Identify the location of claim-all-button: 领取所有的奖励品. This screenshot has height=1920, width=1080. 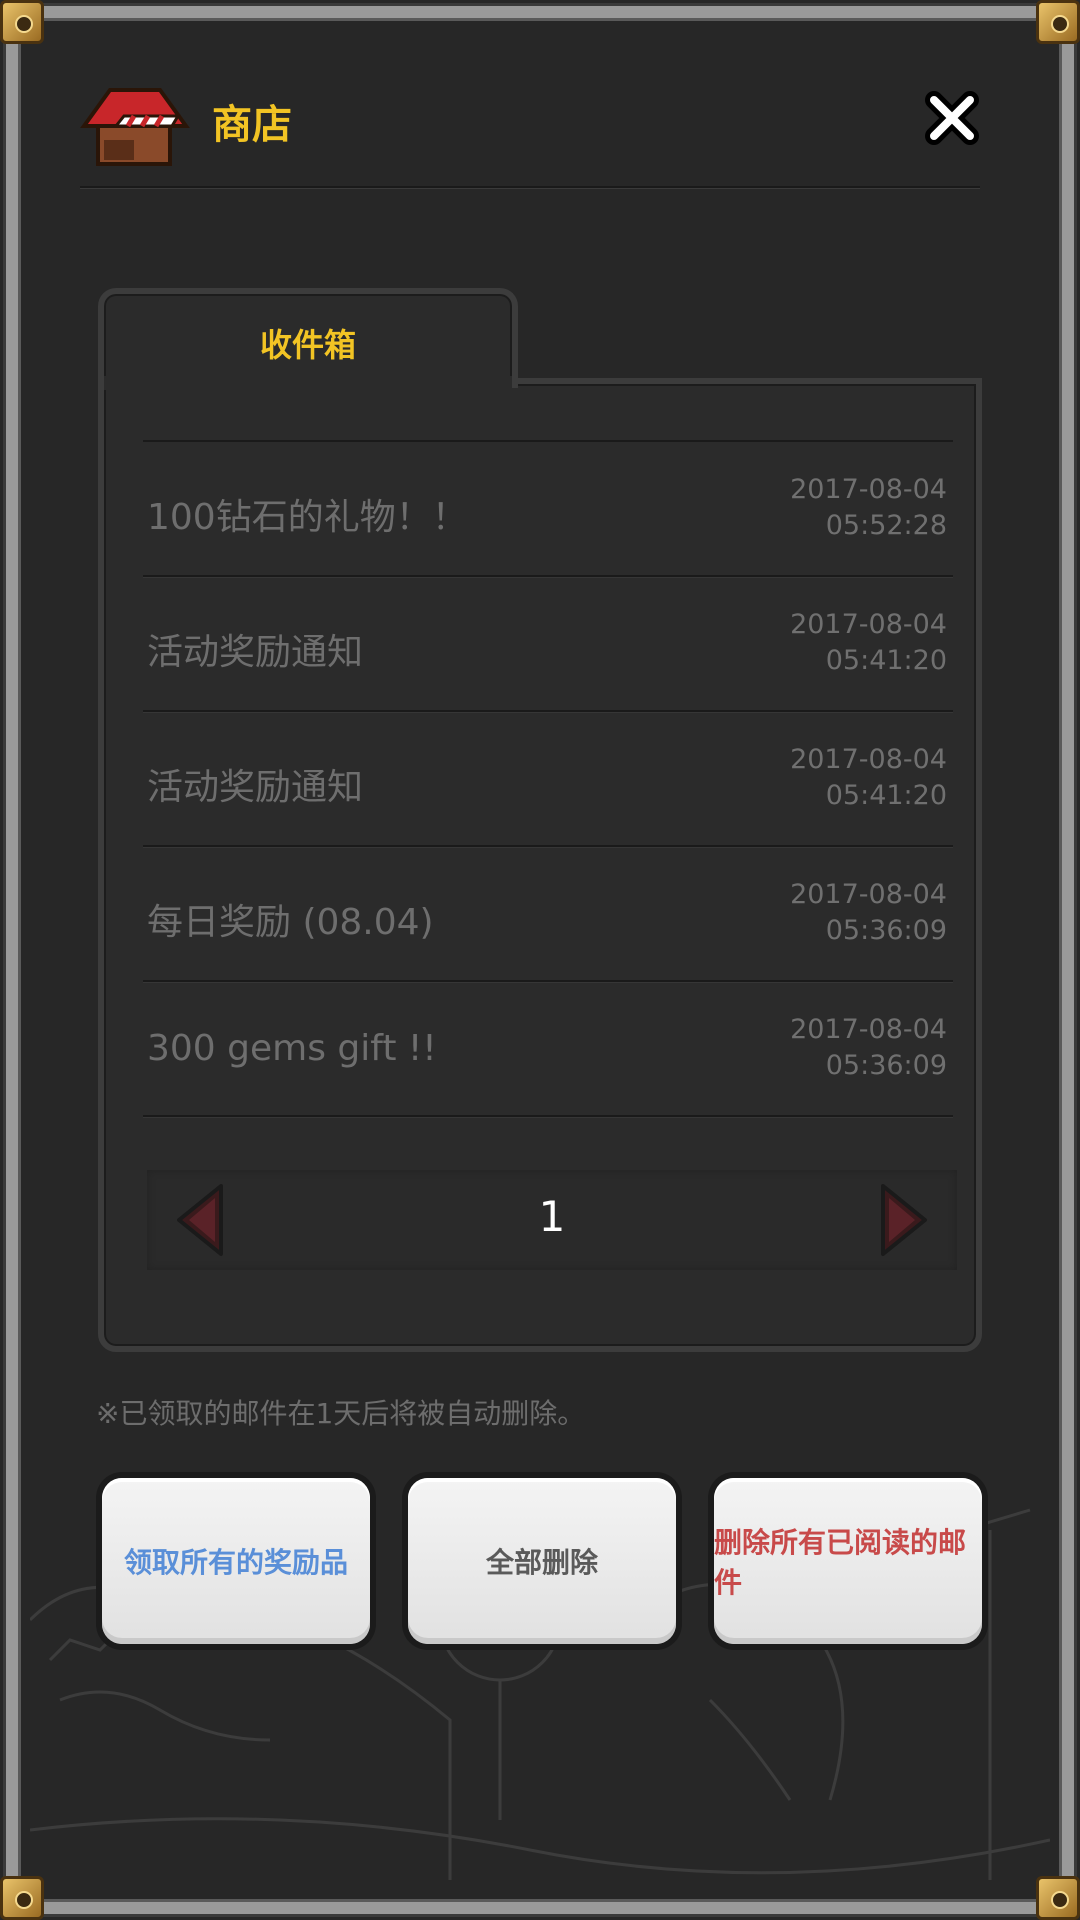
(236, 1561).